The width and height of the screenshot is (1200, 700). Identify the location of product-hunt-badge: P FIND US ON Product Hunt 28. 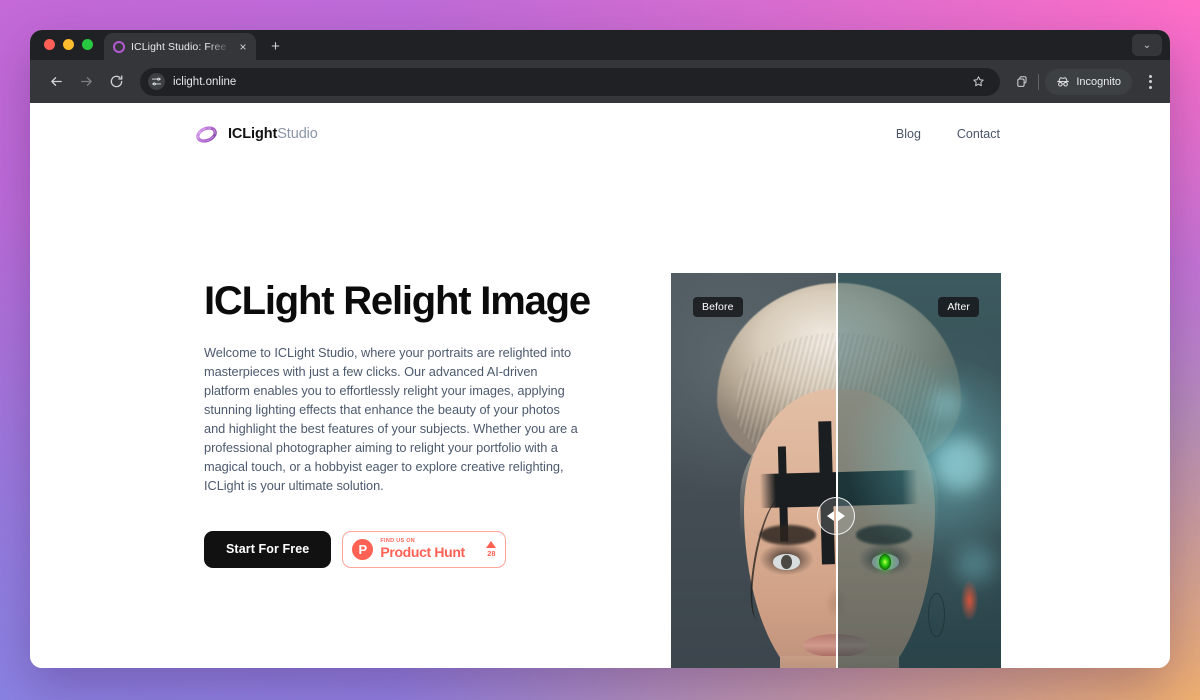
(424, 549).